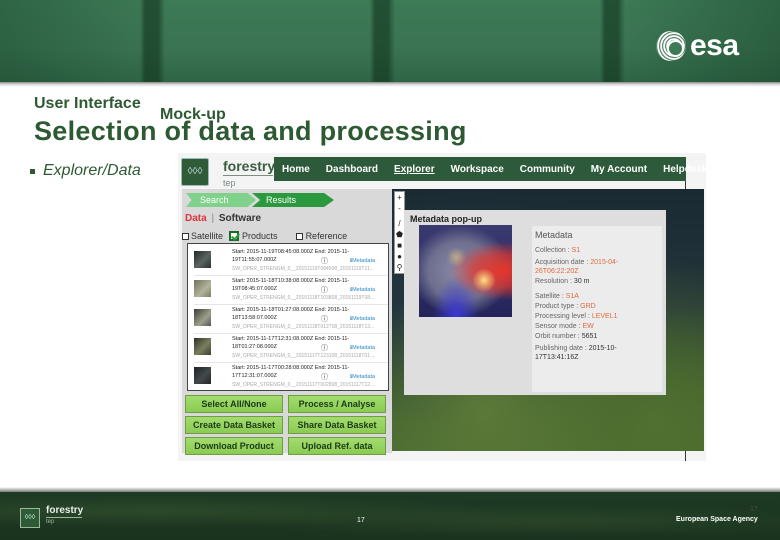  Describe the element at coordinates (250, 131) in the screenshot. I see `slide-heading: Selection of data and processing` at that location.